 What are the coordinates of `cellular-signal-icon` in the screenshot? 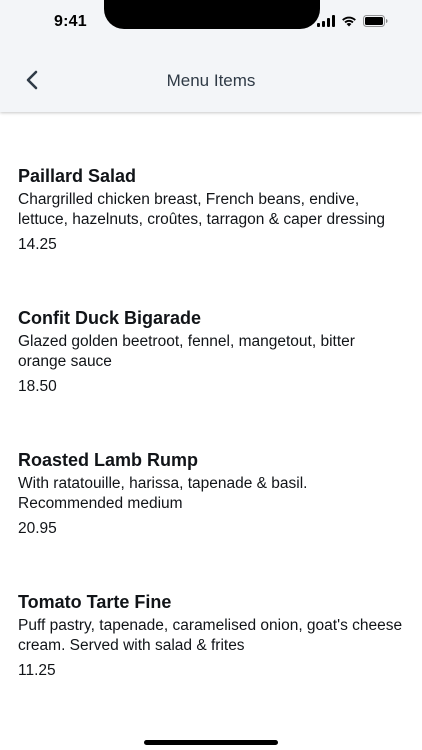 It's located at (326, 21).